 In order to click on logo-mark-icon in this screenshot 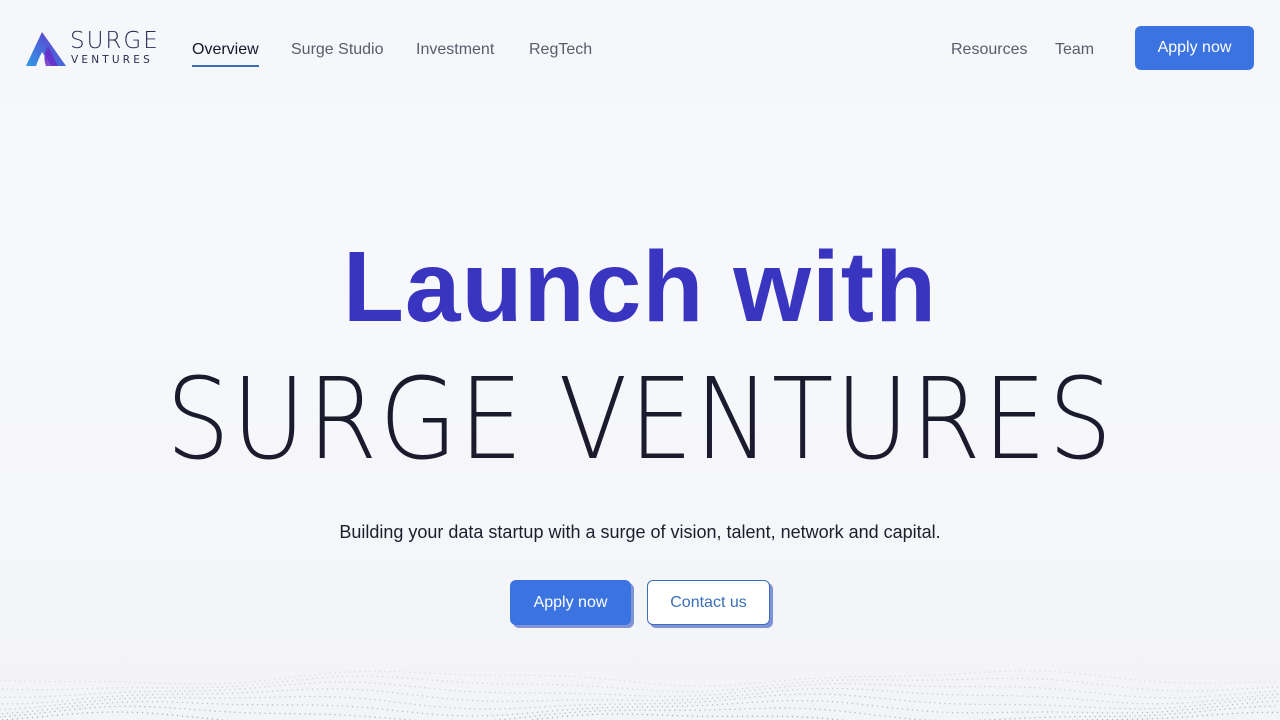, I will do `click(46, 49)`.